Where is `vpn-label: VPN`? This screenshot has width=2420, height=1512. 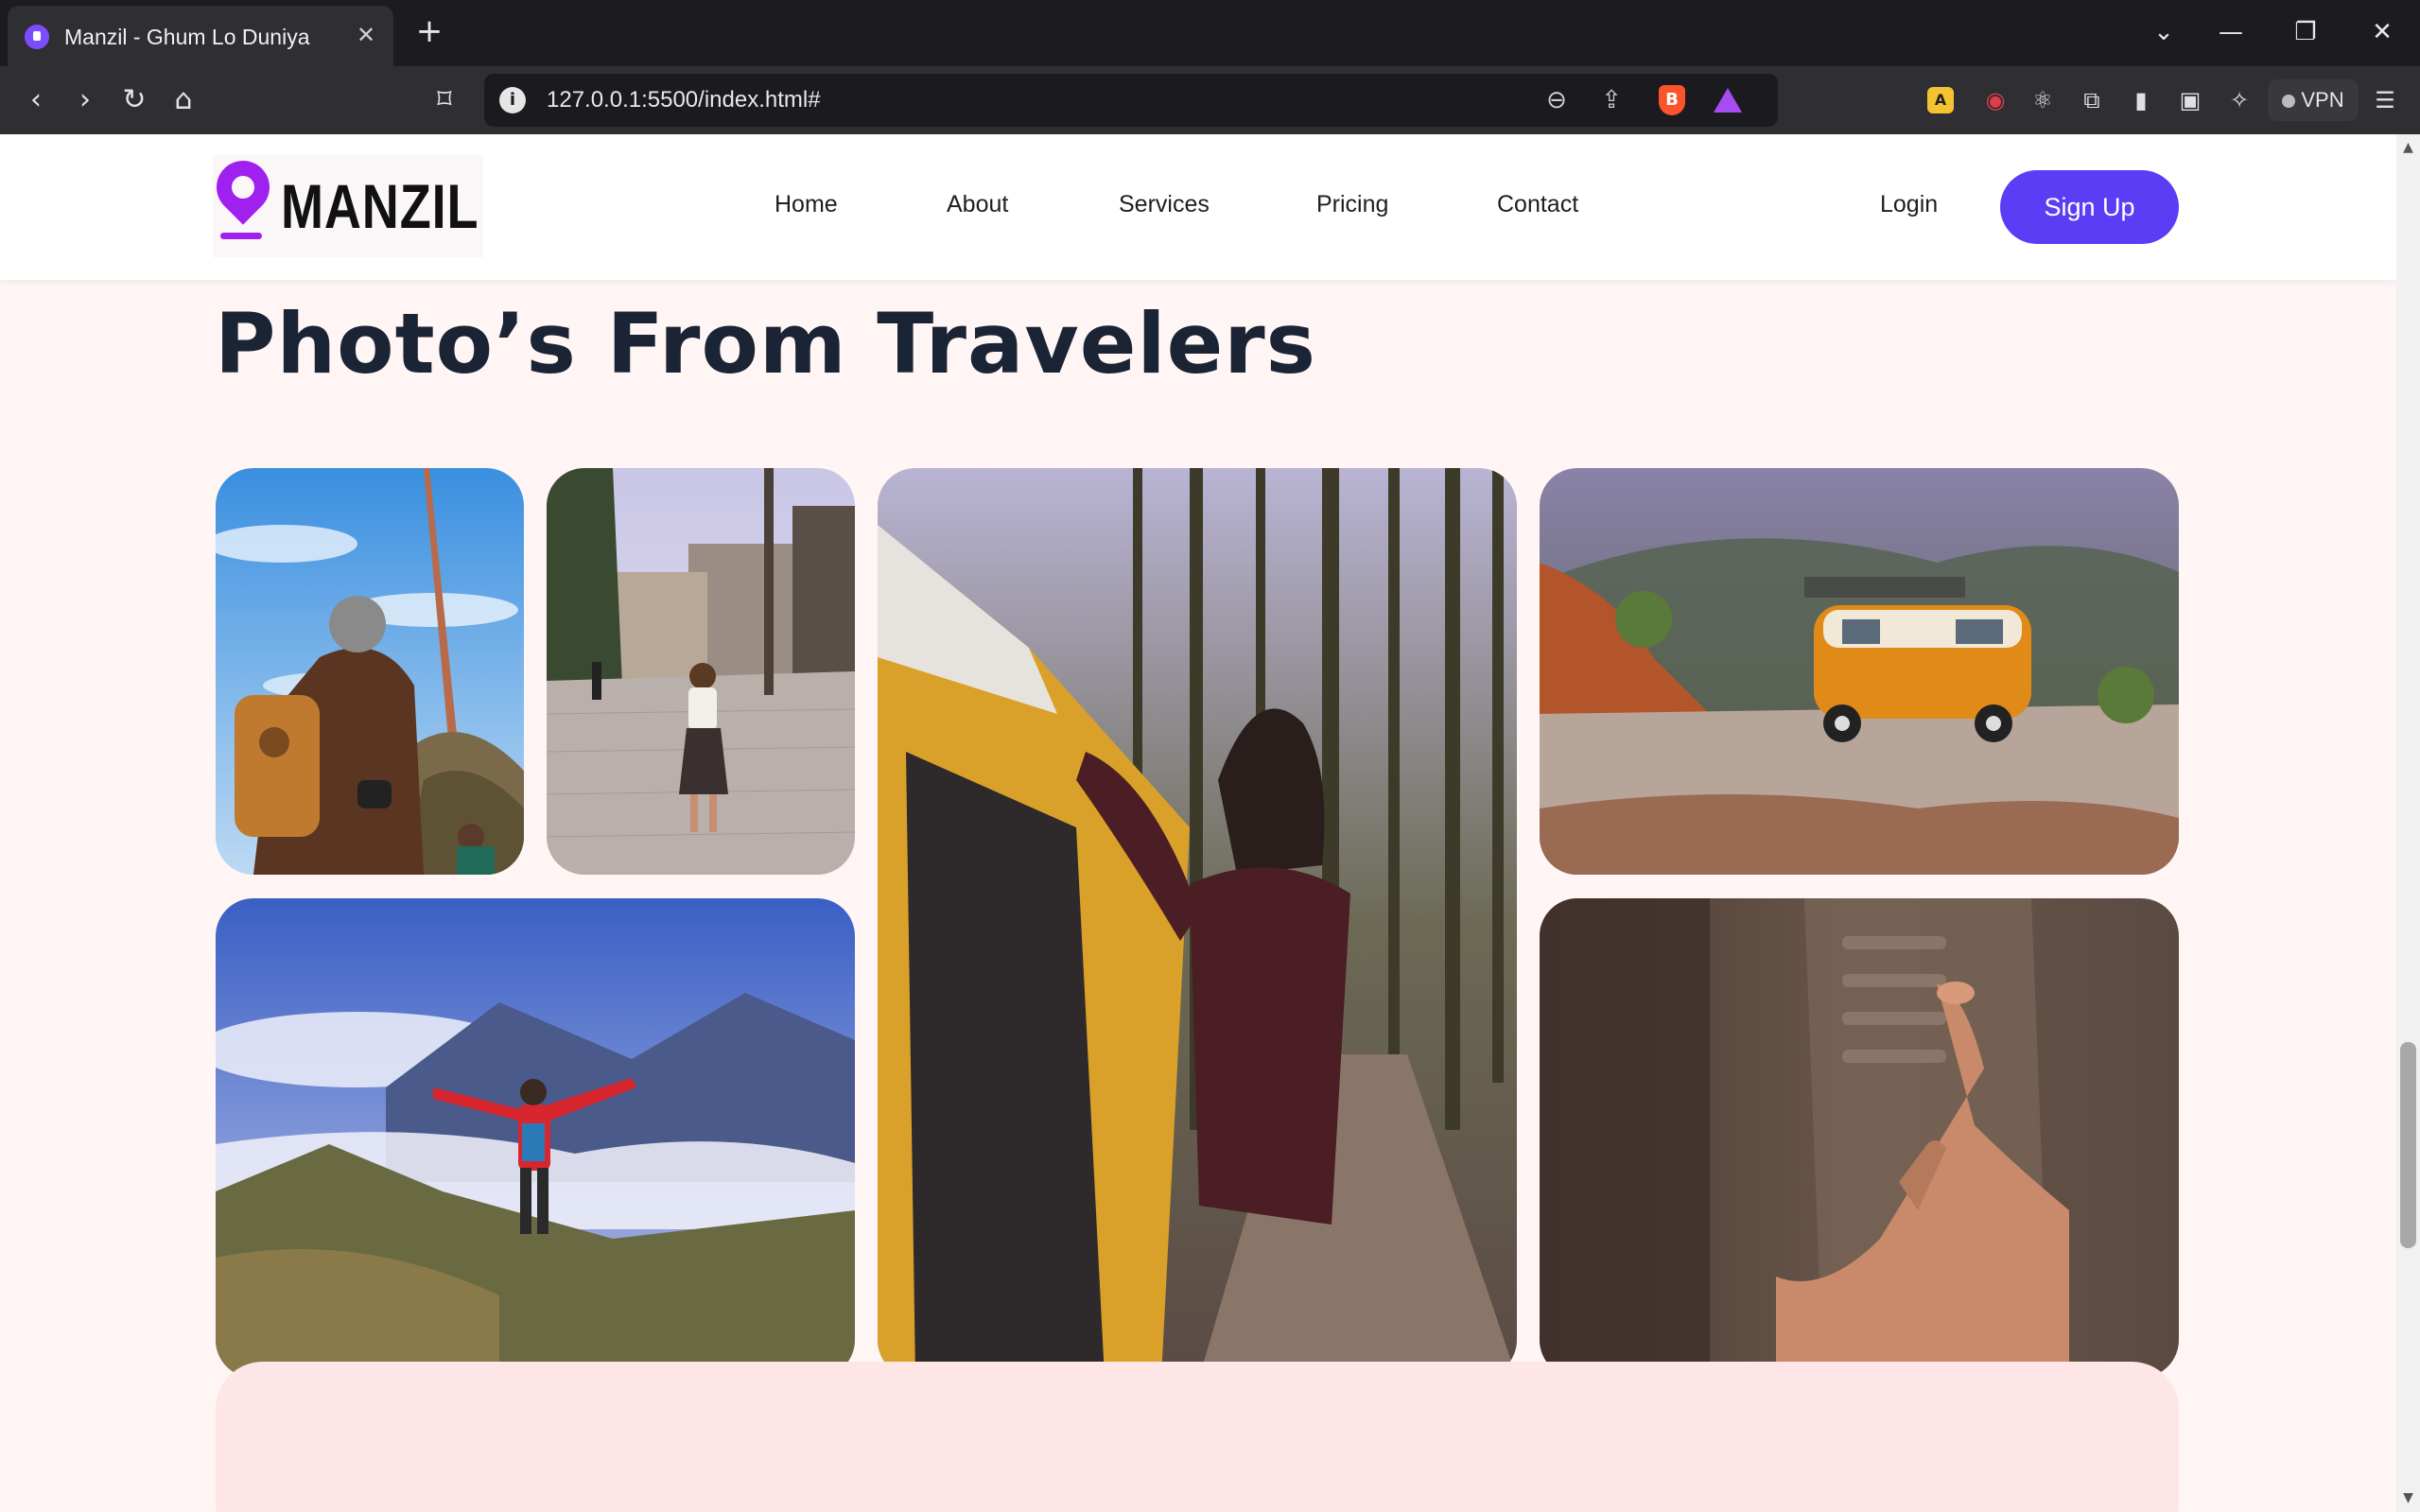
vpn-label: VPN is located at coordinates (2322, 100).